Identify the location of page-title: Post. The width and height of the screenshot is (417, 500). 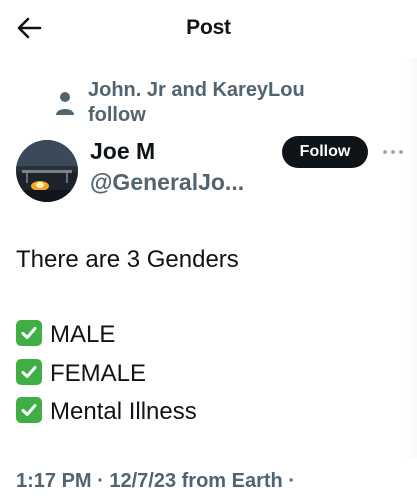
(208, 27).